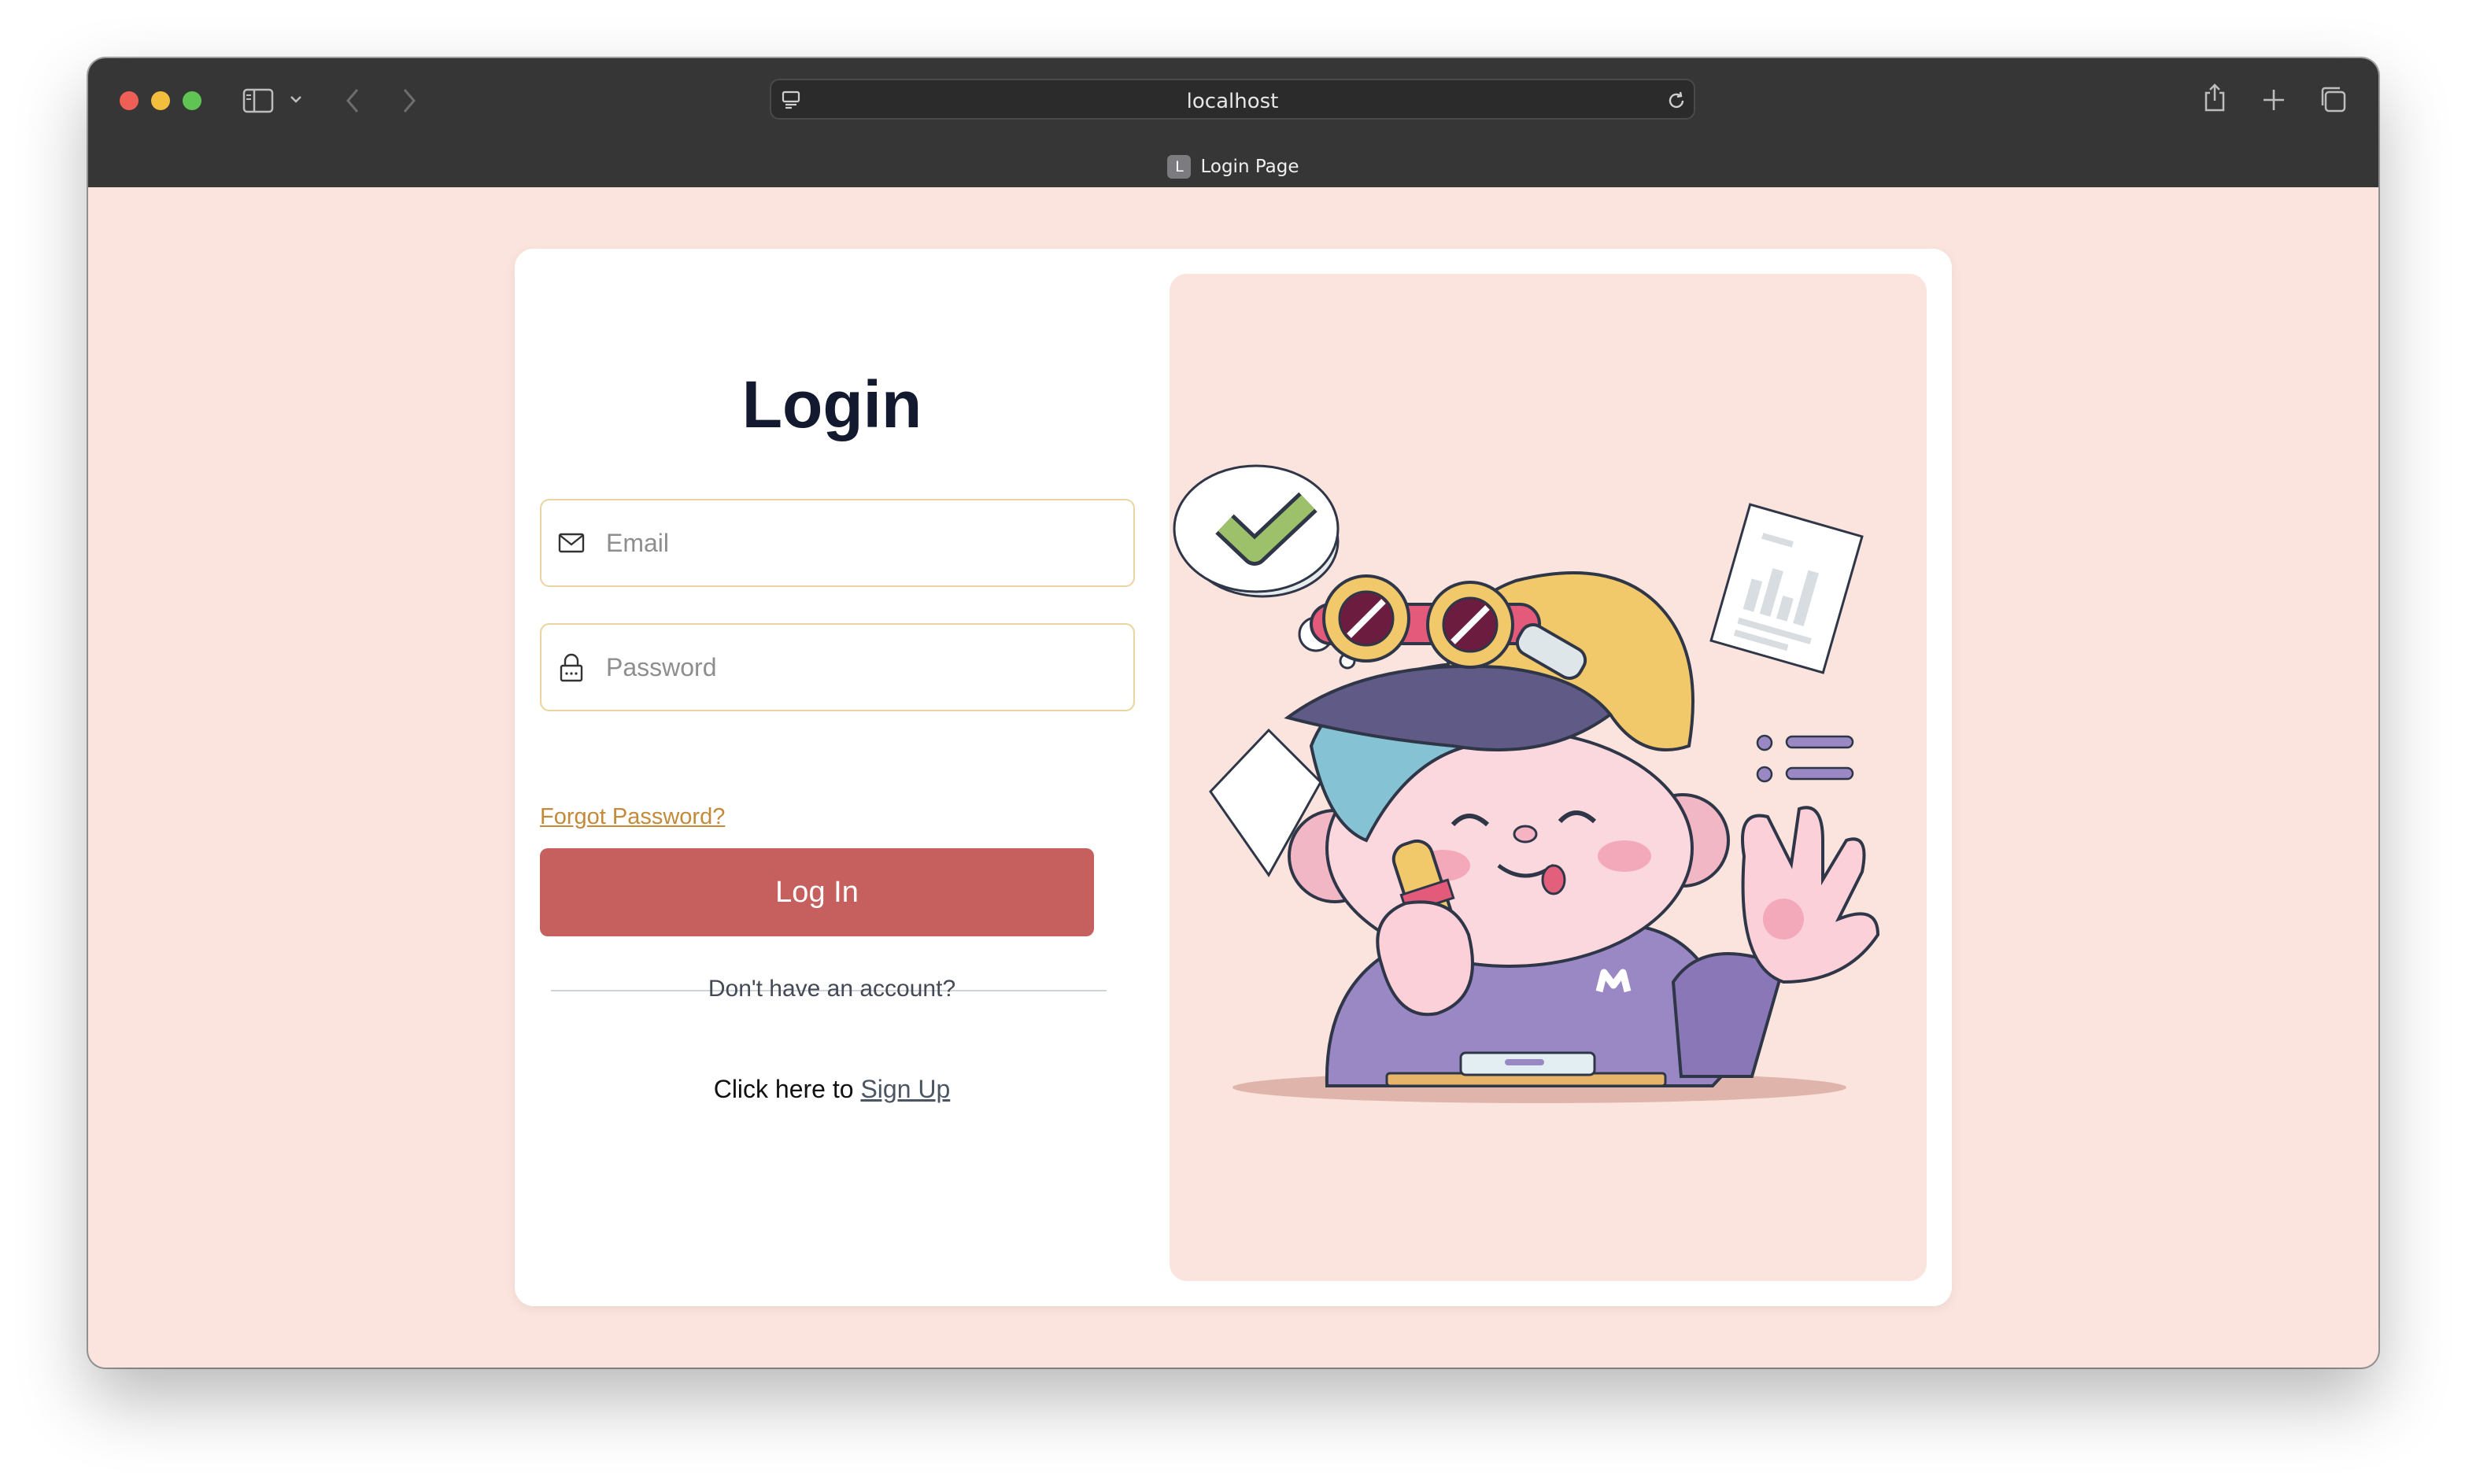  Describe the element at coordinates (1233, 122) in the screenshot. I see `browser-toolbar: localhost L Login Page` at that location.